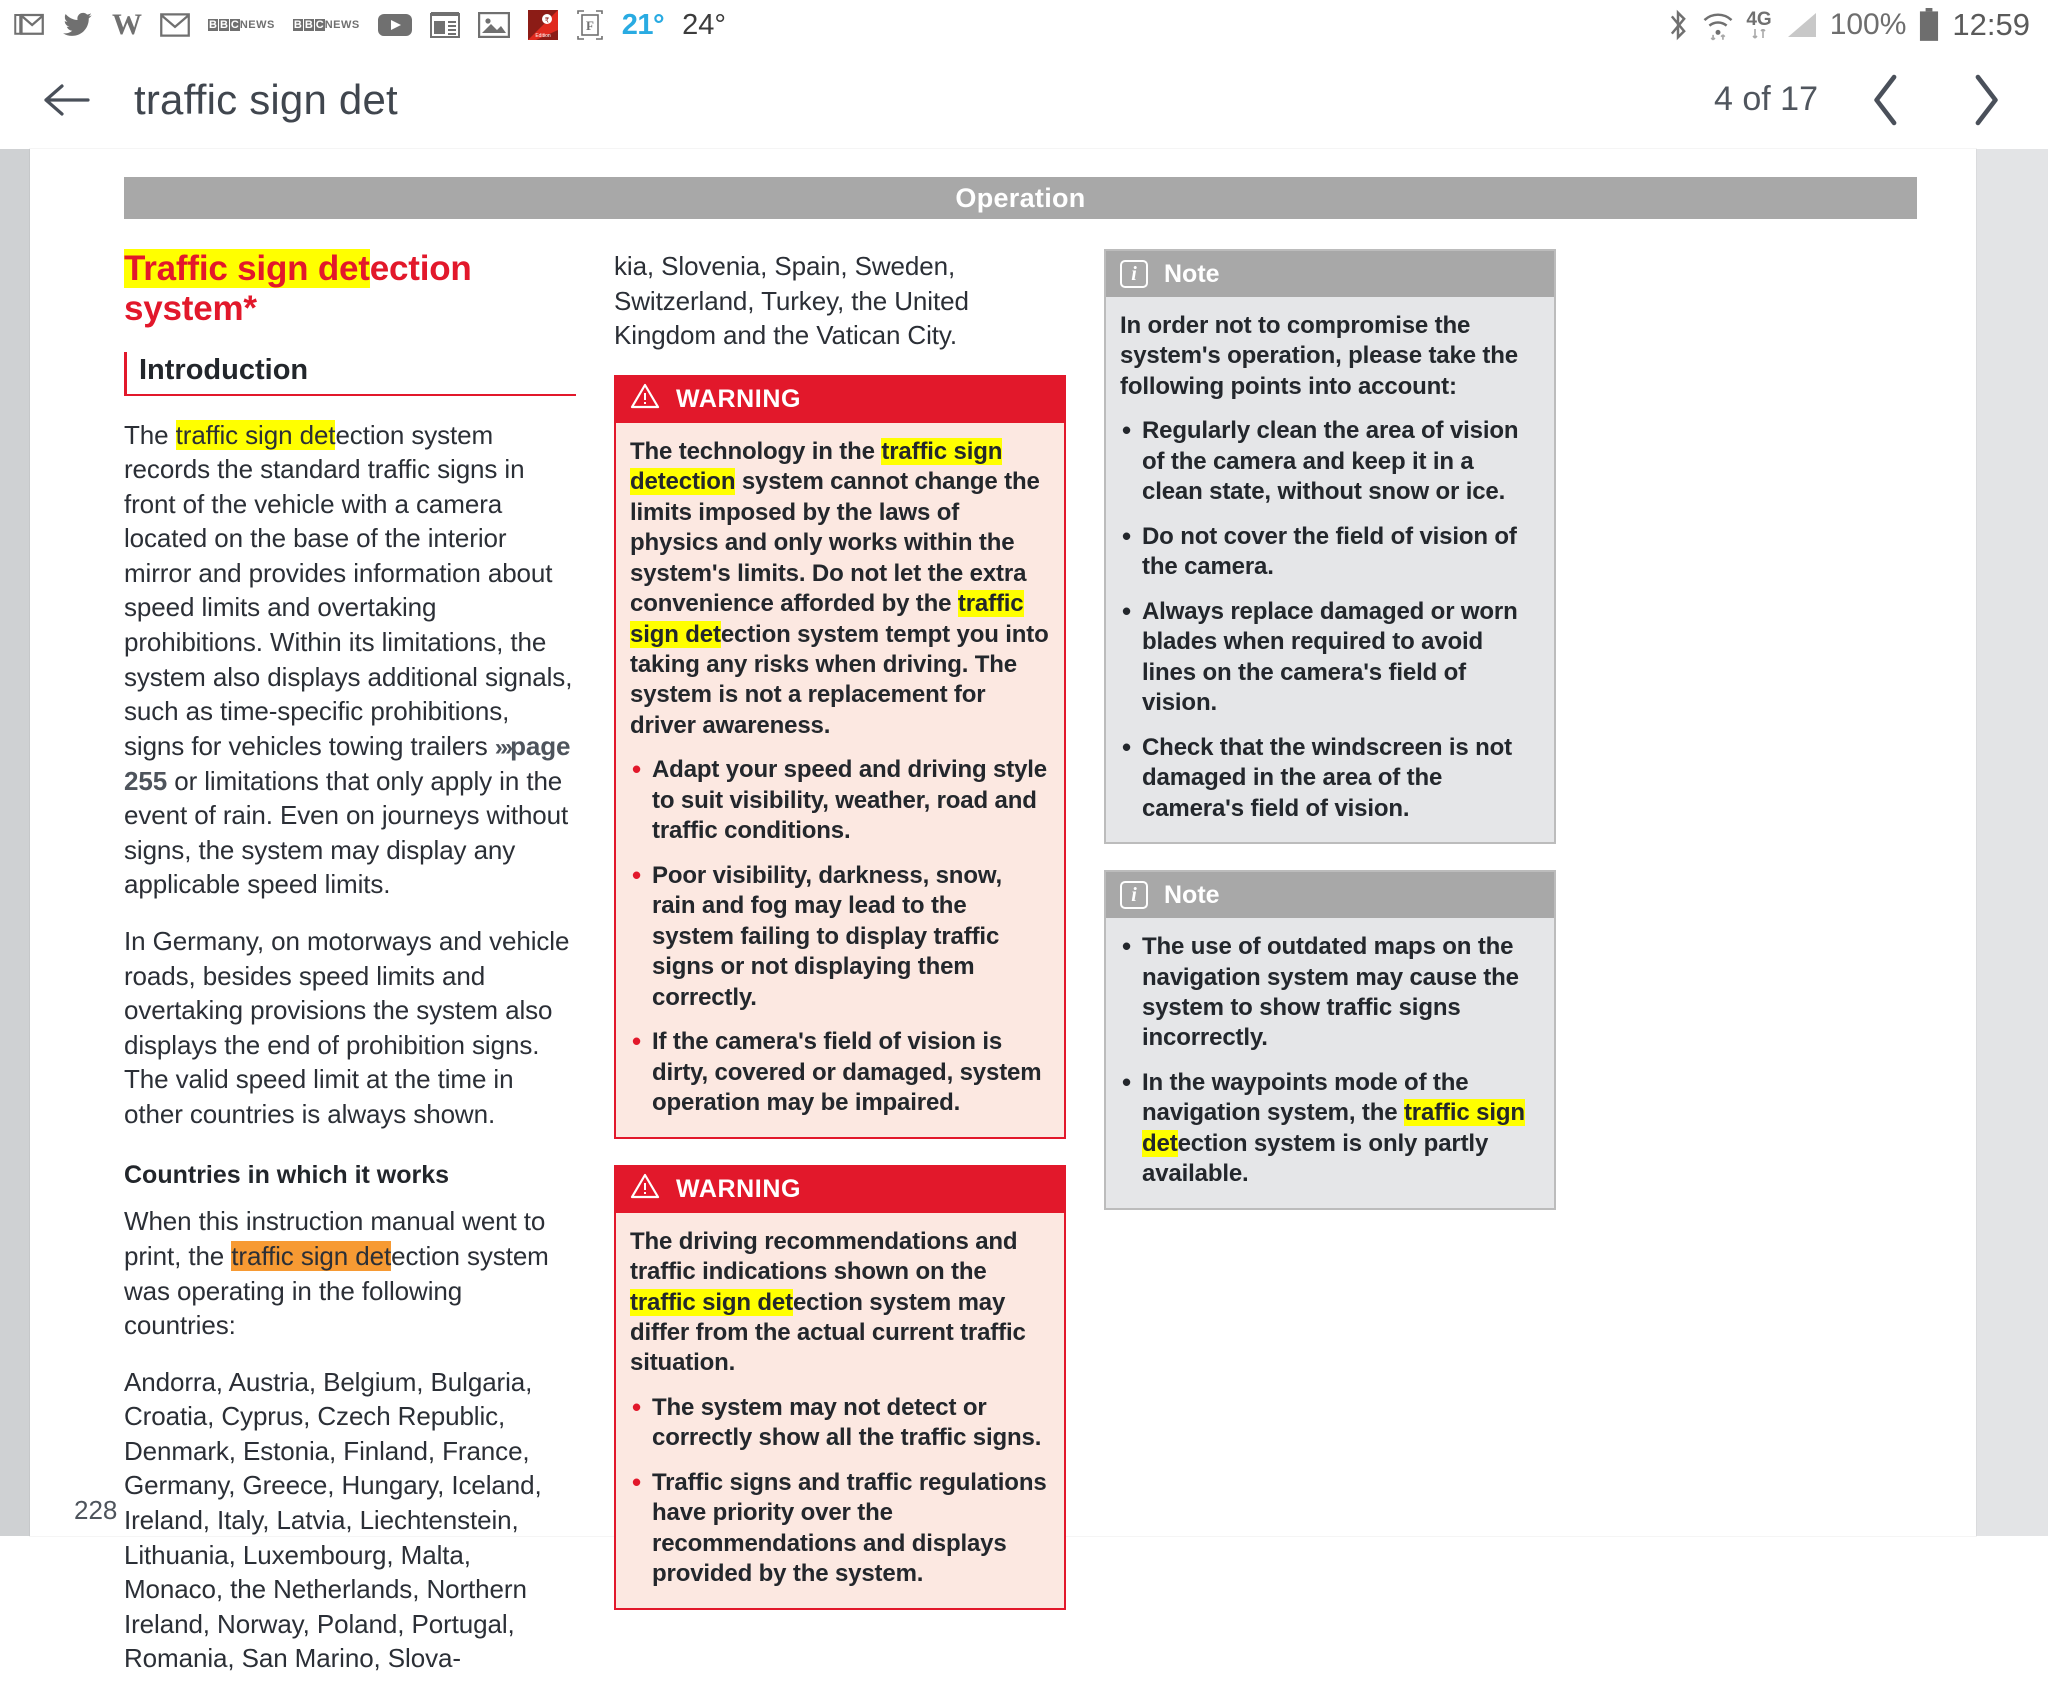 This screenshot has height=1698, width=2048. Describe the element at coordinates (739, 399) in the screenshot. I see `warning-box-1-label: WARNING` at that location.